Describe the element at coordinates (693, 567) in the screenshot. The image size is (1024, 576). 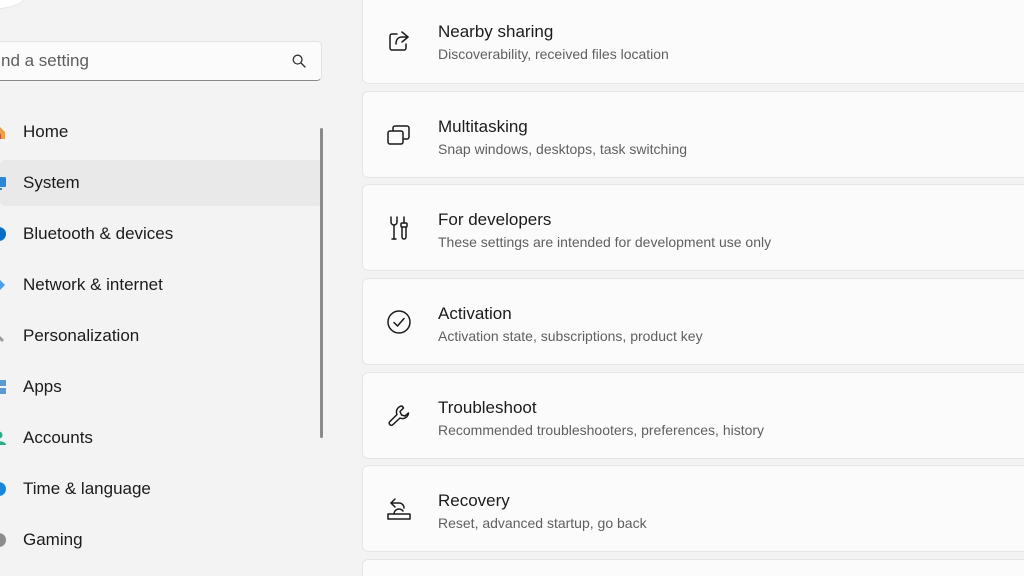
I see `card-next` at that location.